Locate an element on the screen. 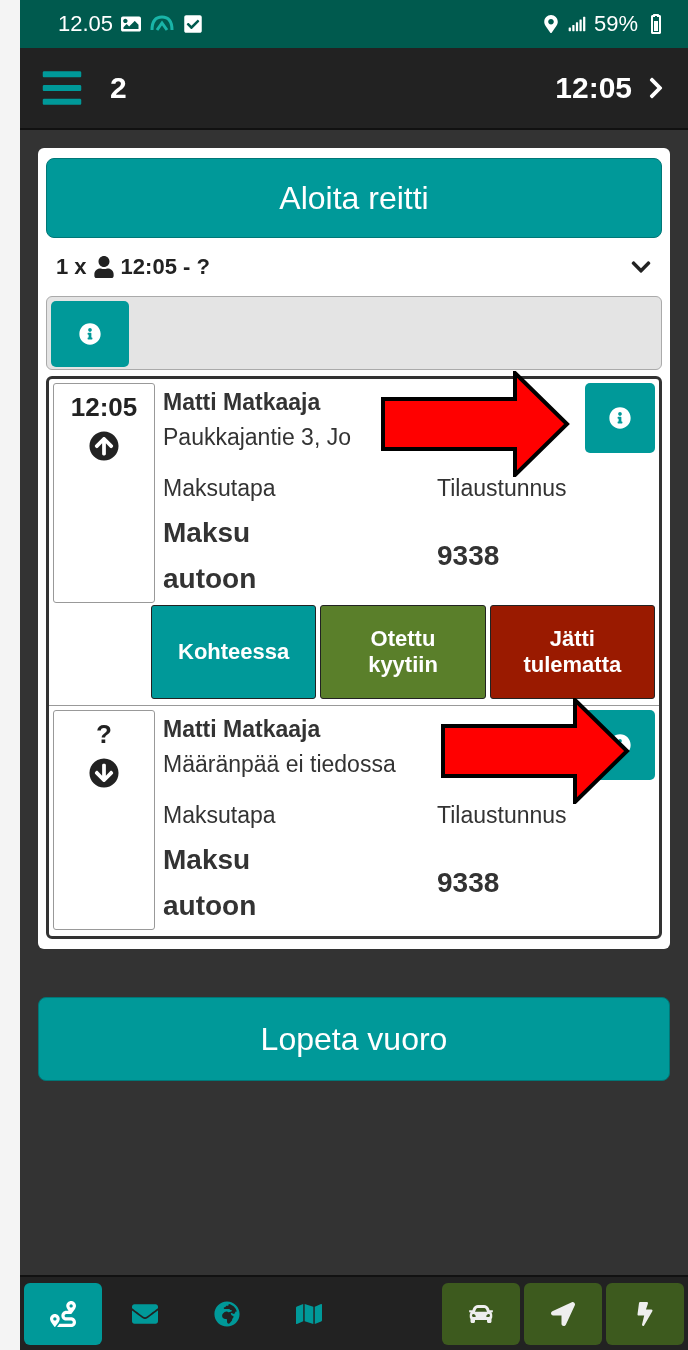  route-icon is located at coordinates (63, 1313).